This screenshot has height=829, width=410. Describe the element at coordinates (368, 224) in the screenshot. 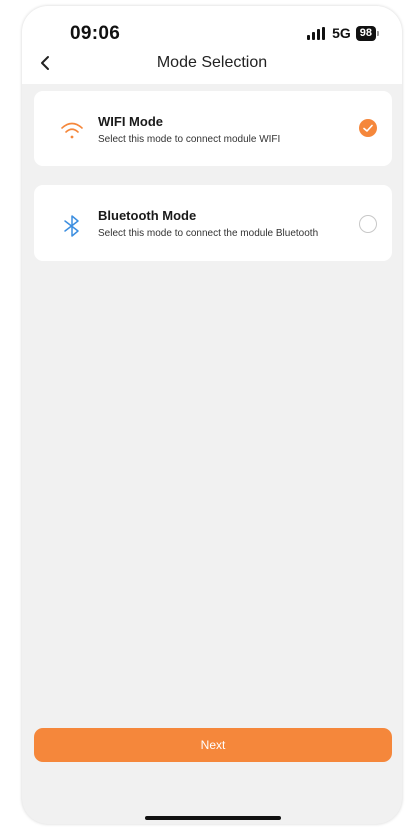

I see `bluetooth-mode-radio` at that location.